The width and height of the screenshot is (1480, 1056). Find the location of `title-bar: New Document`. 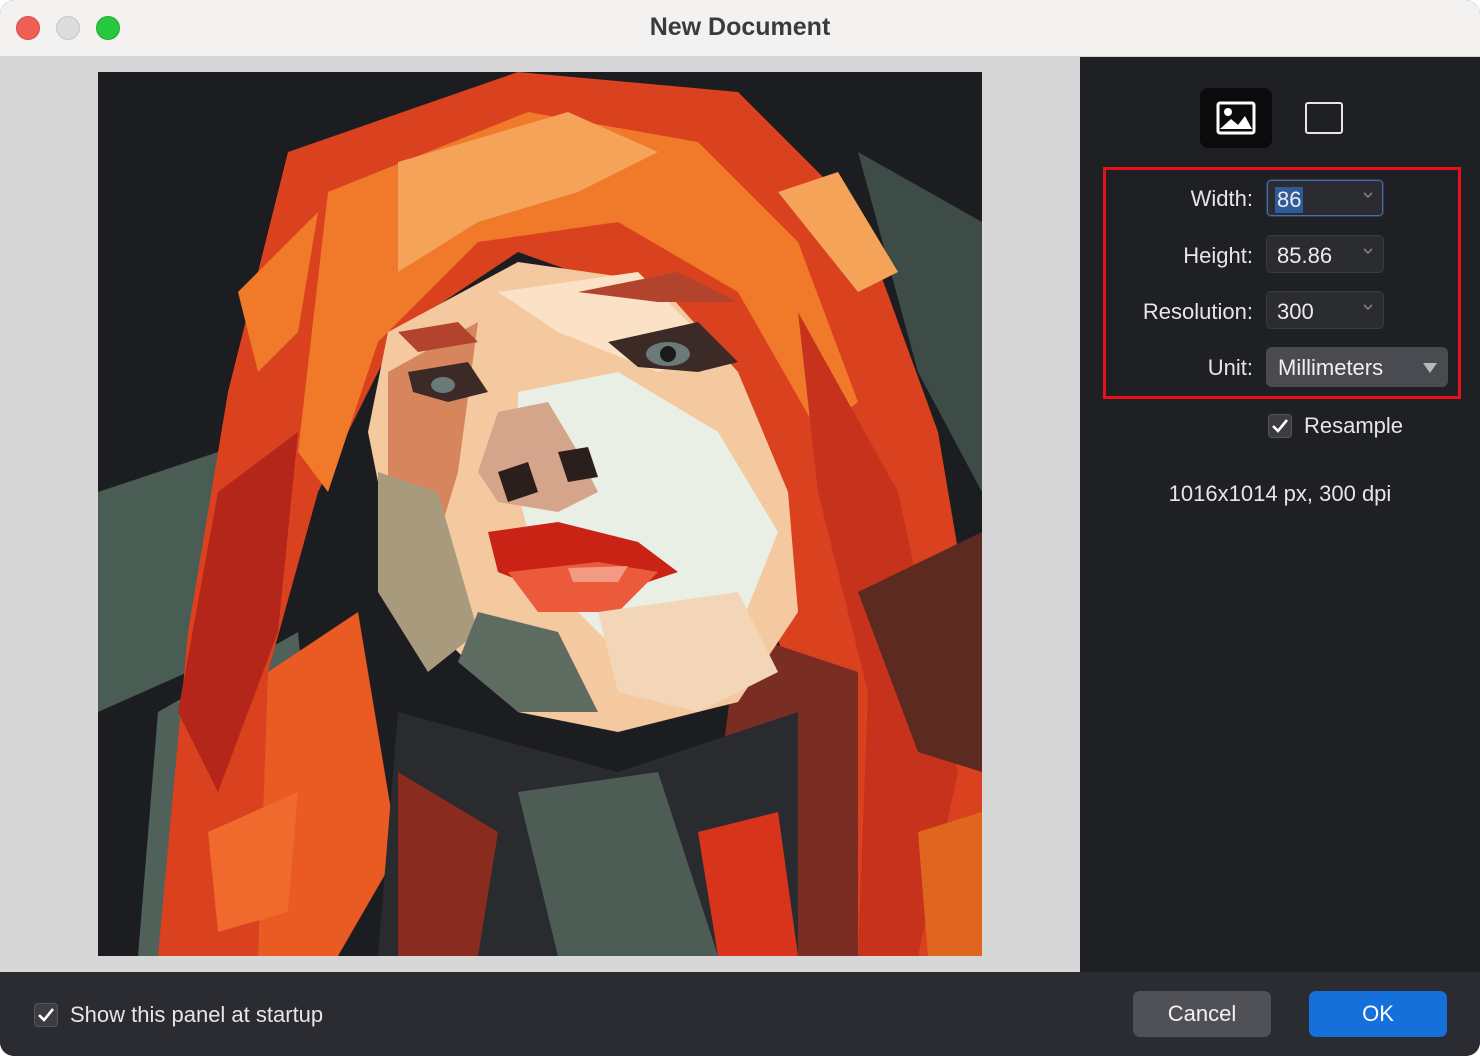

title-bar: New Document is located at coordinates (740, 28).